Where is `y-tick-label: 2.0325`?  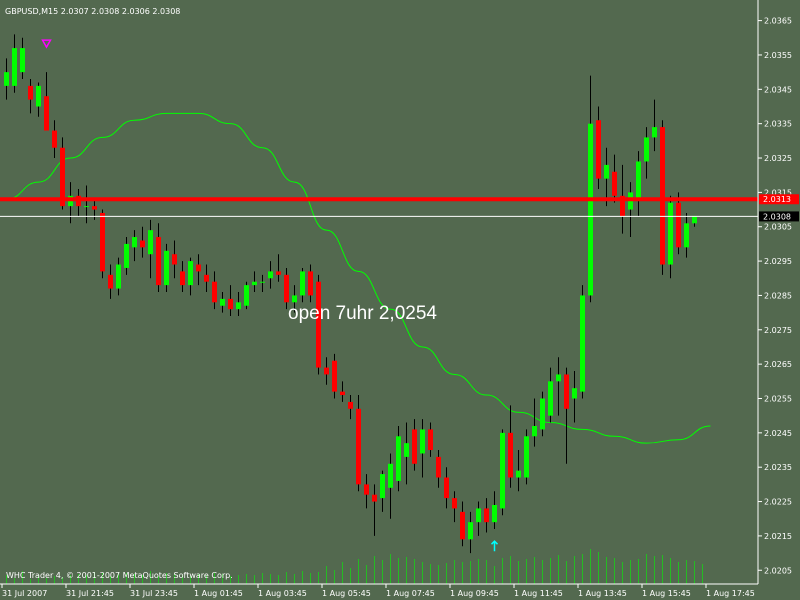 y-tick-label: 2.0325 is located at coordinates (778, 158).